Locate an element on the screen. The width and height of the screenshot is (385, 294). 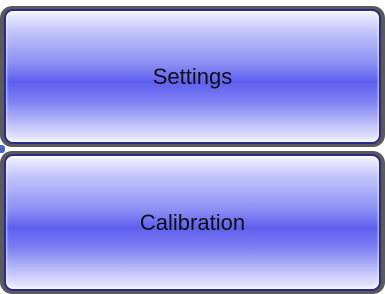
settings-button-label: Settings is located at coordinates (192, 76).